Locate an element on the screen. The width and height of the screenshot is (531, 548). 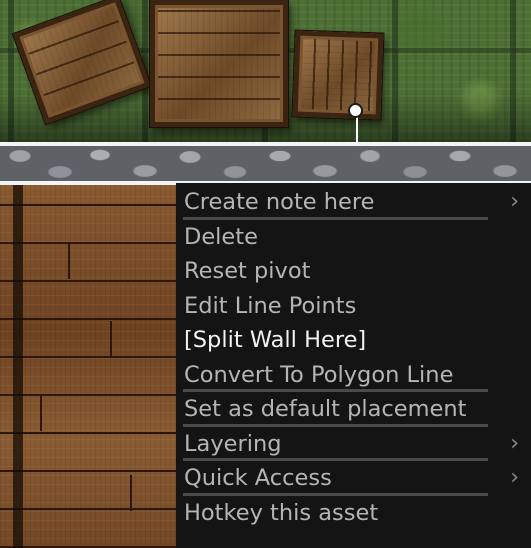
floor-grid-line is located at coordinates (18, 366).